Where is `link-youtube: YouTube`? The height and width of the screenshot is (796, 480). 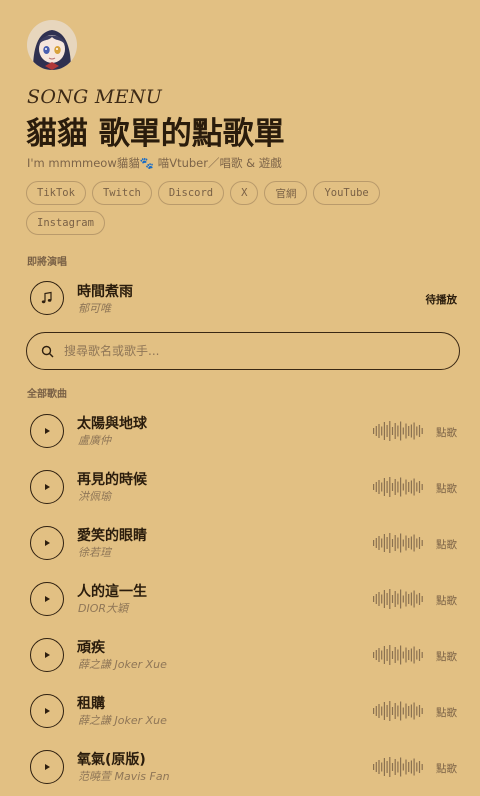 link-youtube: YouTube is located at coordinates (346, 193).